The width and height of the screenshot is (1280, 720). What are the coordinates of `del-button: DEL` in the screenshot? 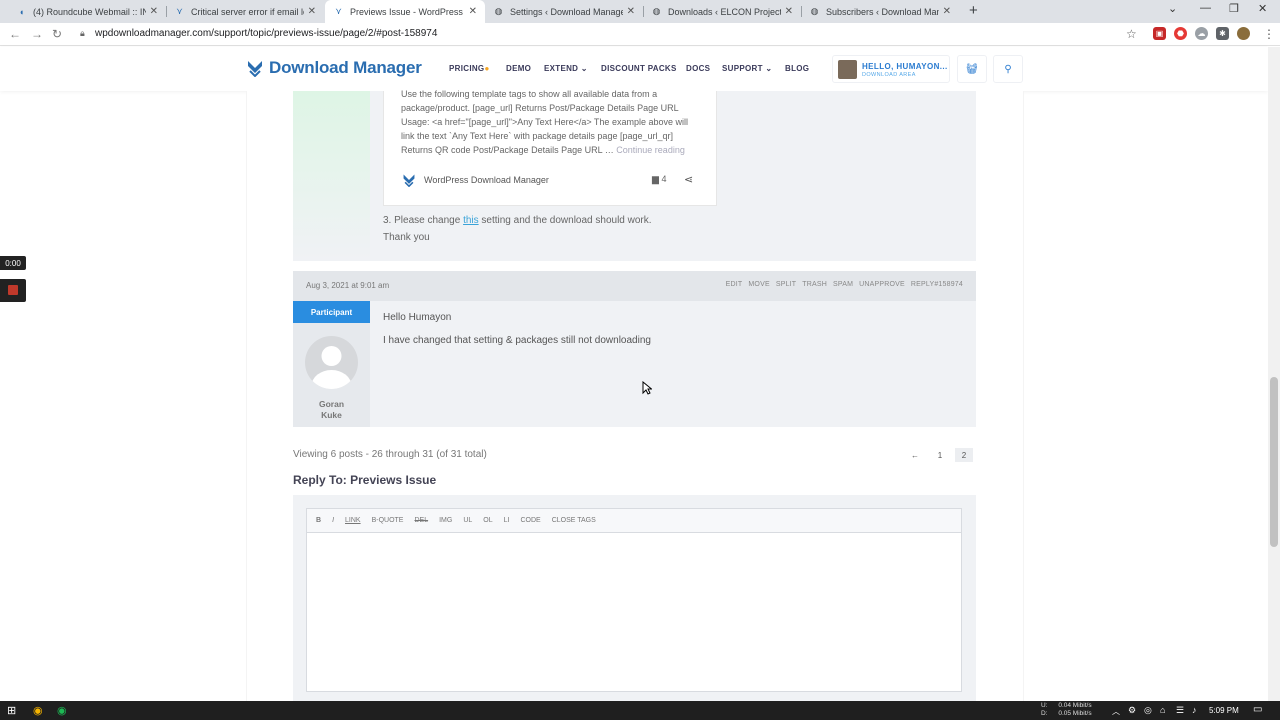 It's located at (421, 520).